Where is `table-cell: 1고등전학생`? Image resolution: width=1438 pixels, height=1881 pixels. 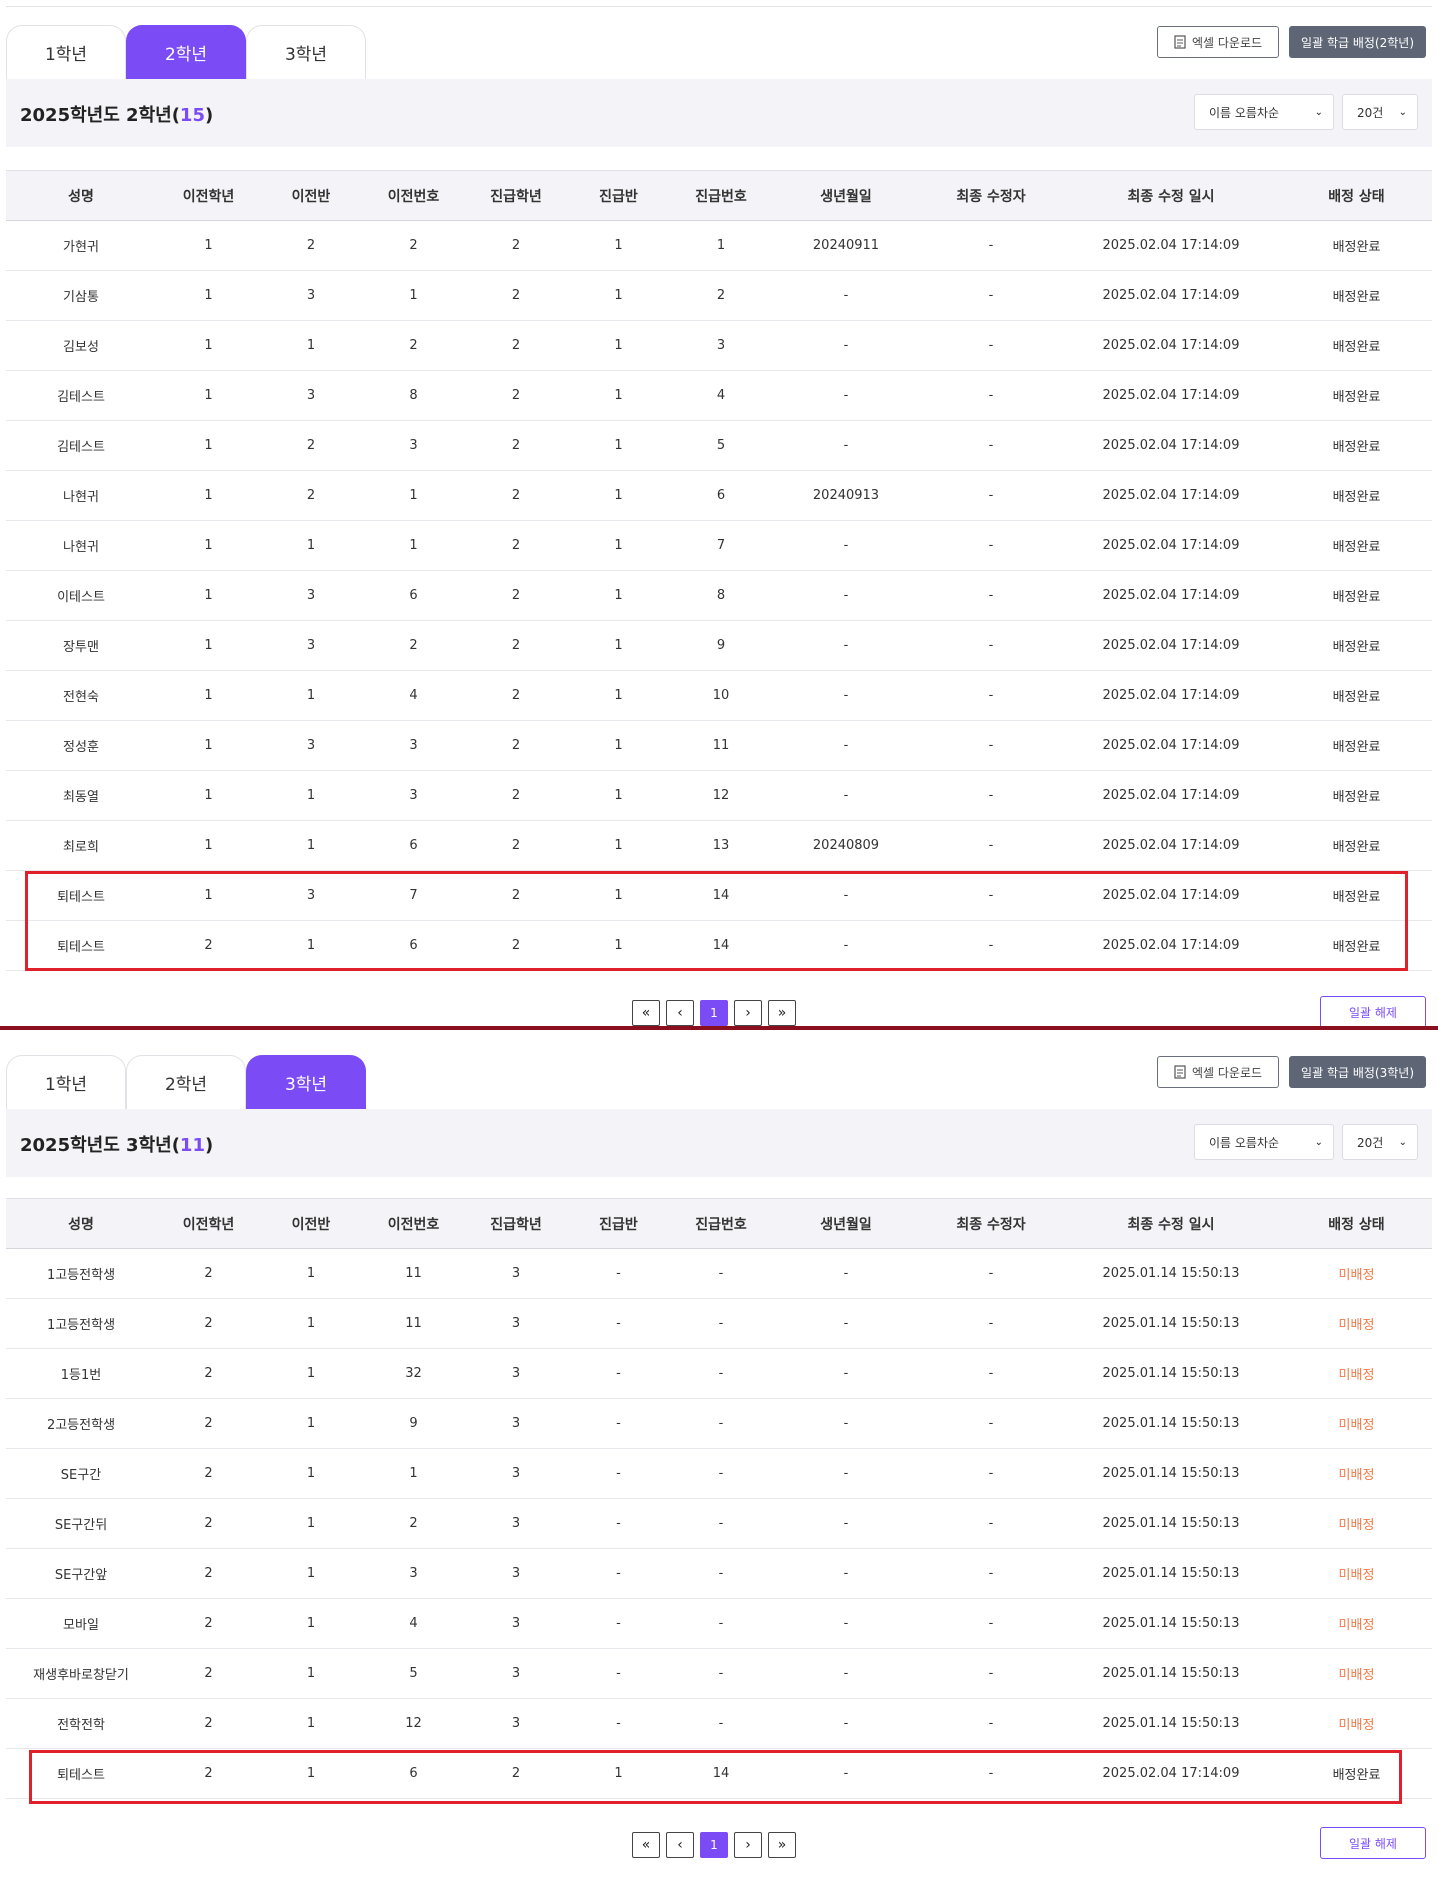
table-cell: 1고등전학생 is located at coordinates (81, 1273).